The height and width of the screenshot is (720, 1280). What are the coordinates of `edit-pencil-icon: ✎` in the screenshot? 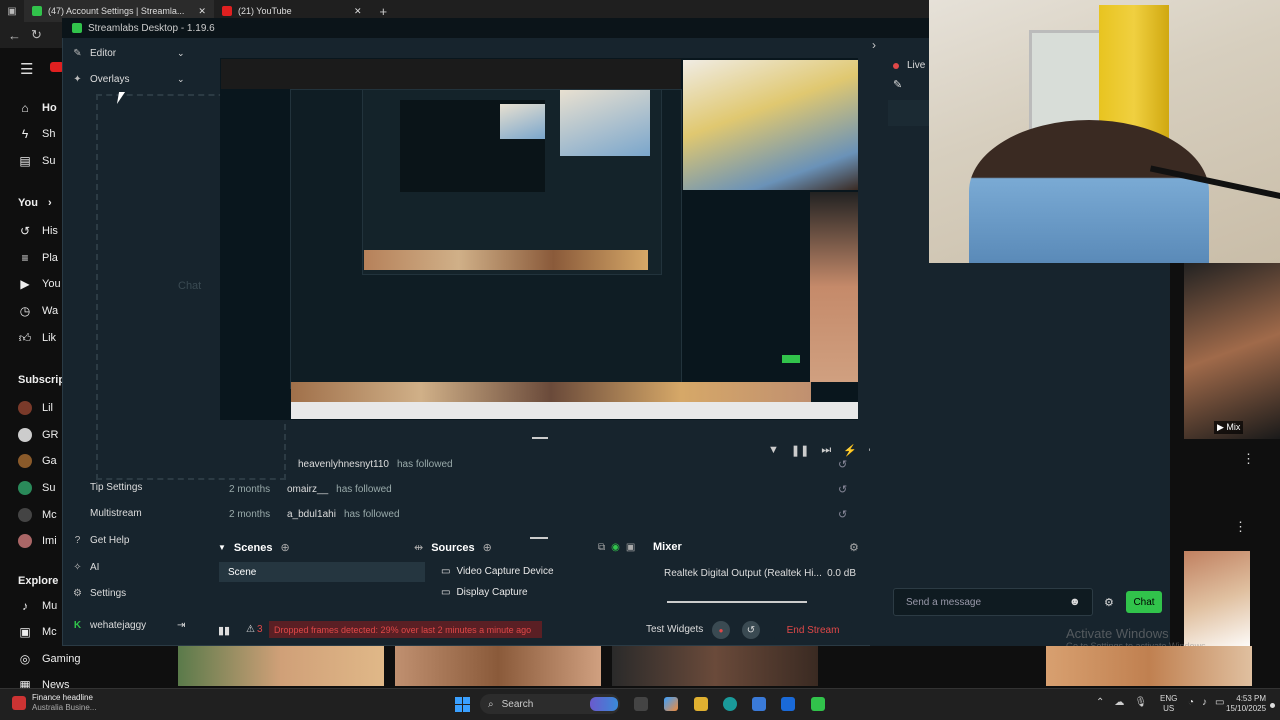 It's located at (897, 84).